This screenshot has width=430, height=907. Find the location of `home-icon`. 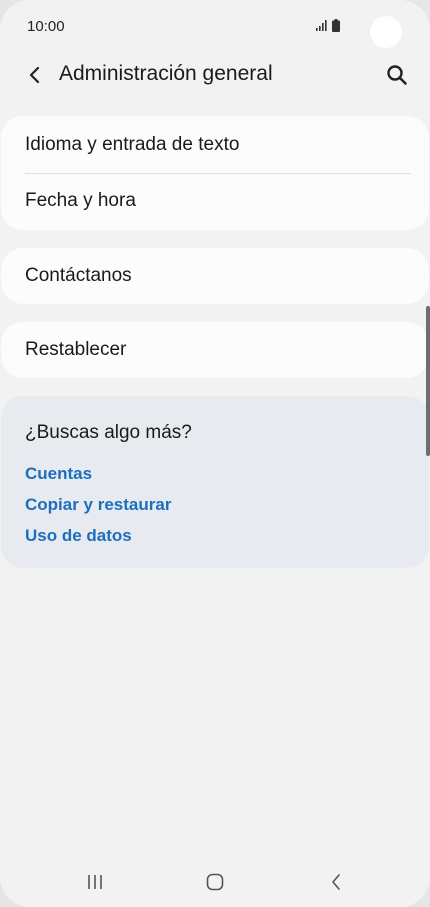

home-icon is located at coordinates (215, 882).